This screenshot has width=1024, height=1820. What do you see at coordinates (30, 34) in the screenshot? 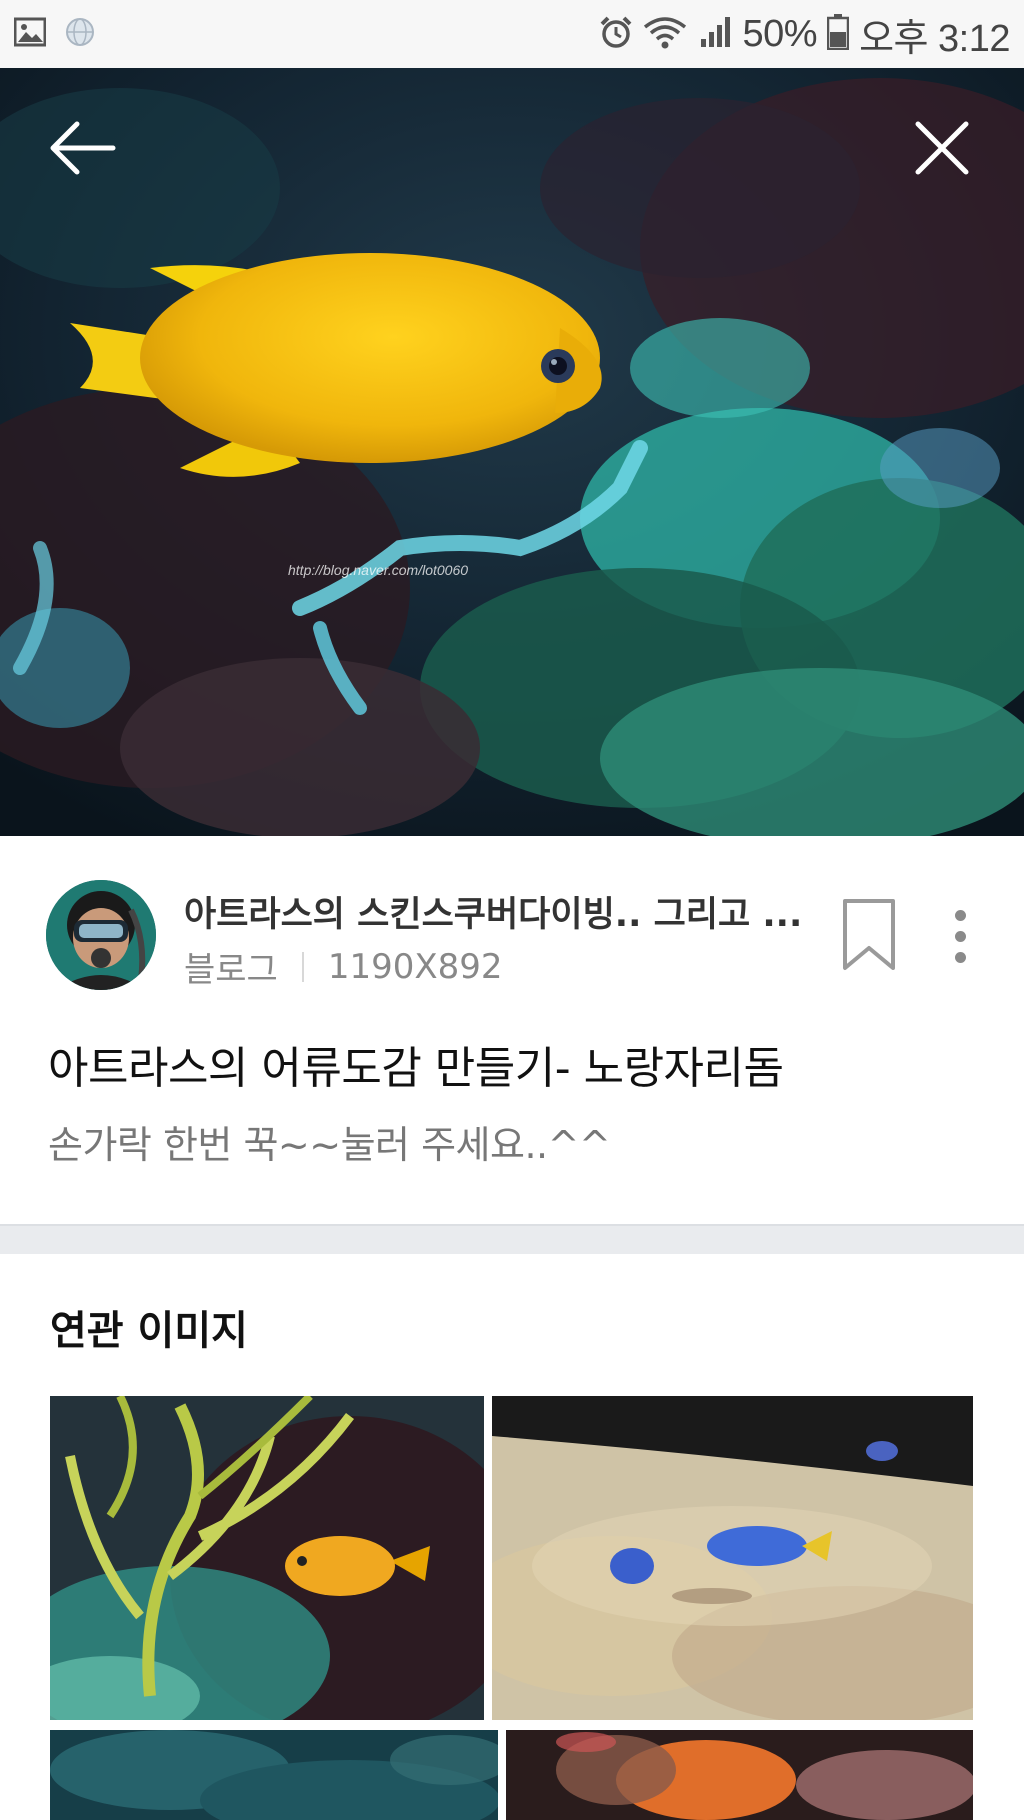
I see `gallery-icon` at bounding box center [30, 34].